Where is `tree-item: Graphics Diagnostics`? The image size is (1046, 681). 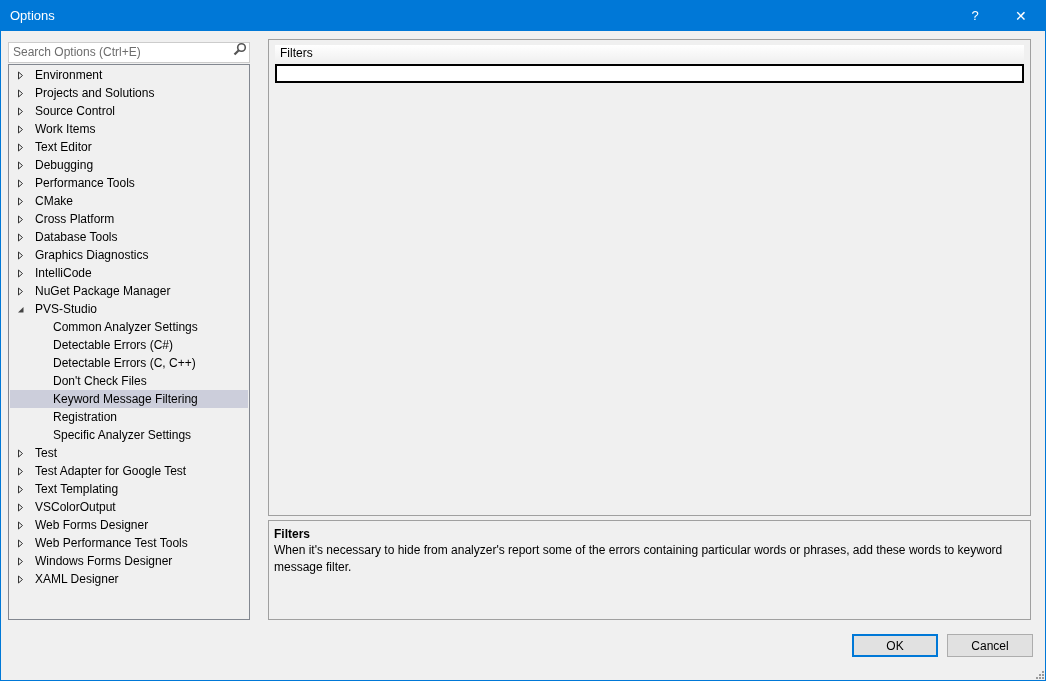 tree-item: Graphics Diagnostics is located at coordinates (129, 255).